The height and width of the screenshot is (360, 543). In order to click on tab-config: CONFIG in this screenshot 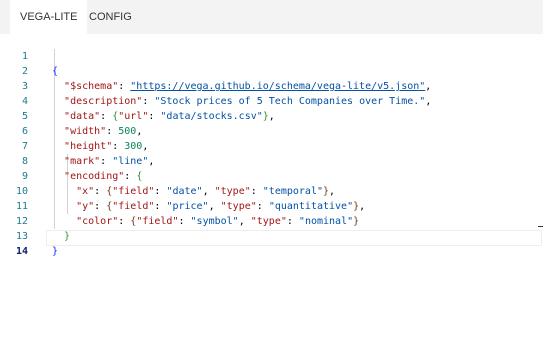, I will do `click(110, 17)`.